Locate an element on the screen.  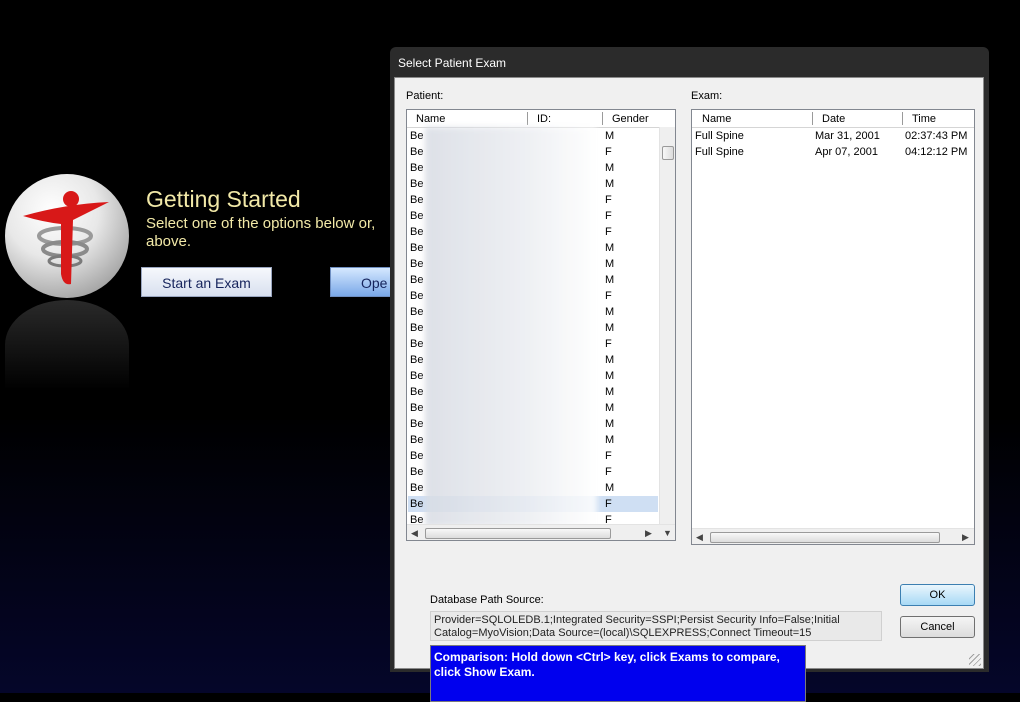
exam-label: Exam: is located at coordinates (707, 96).